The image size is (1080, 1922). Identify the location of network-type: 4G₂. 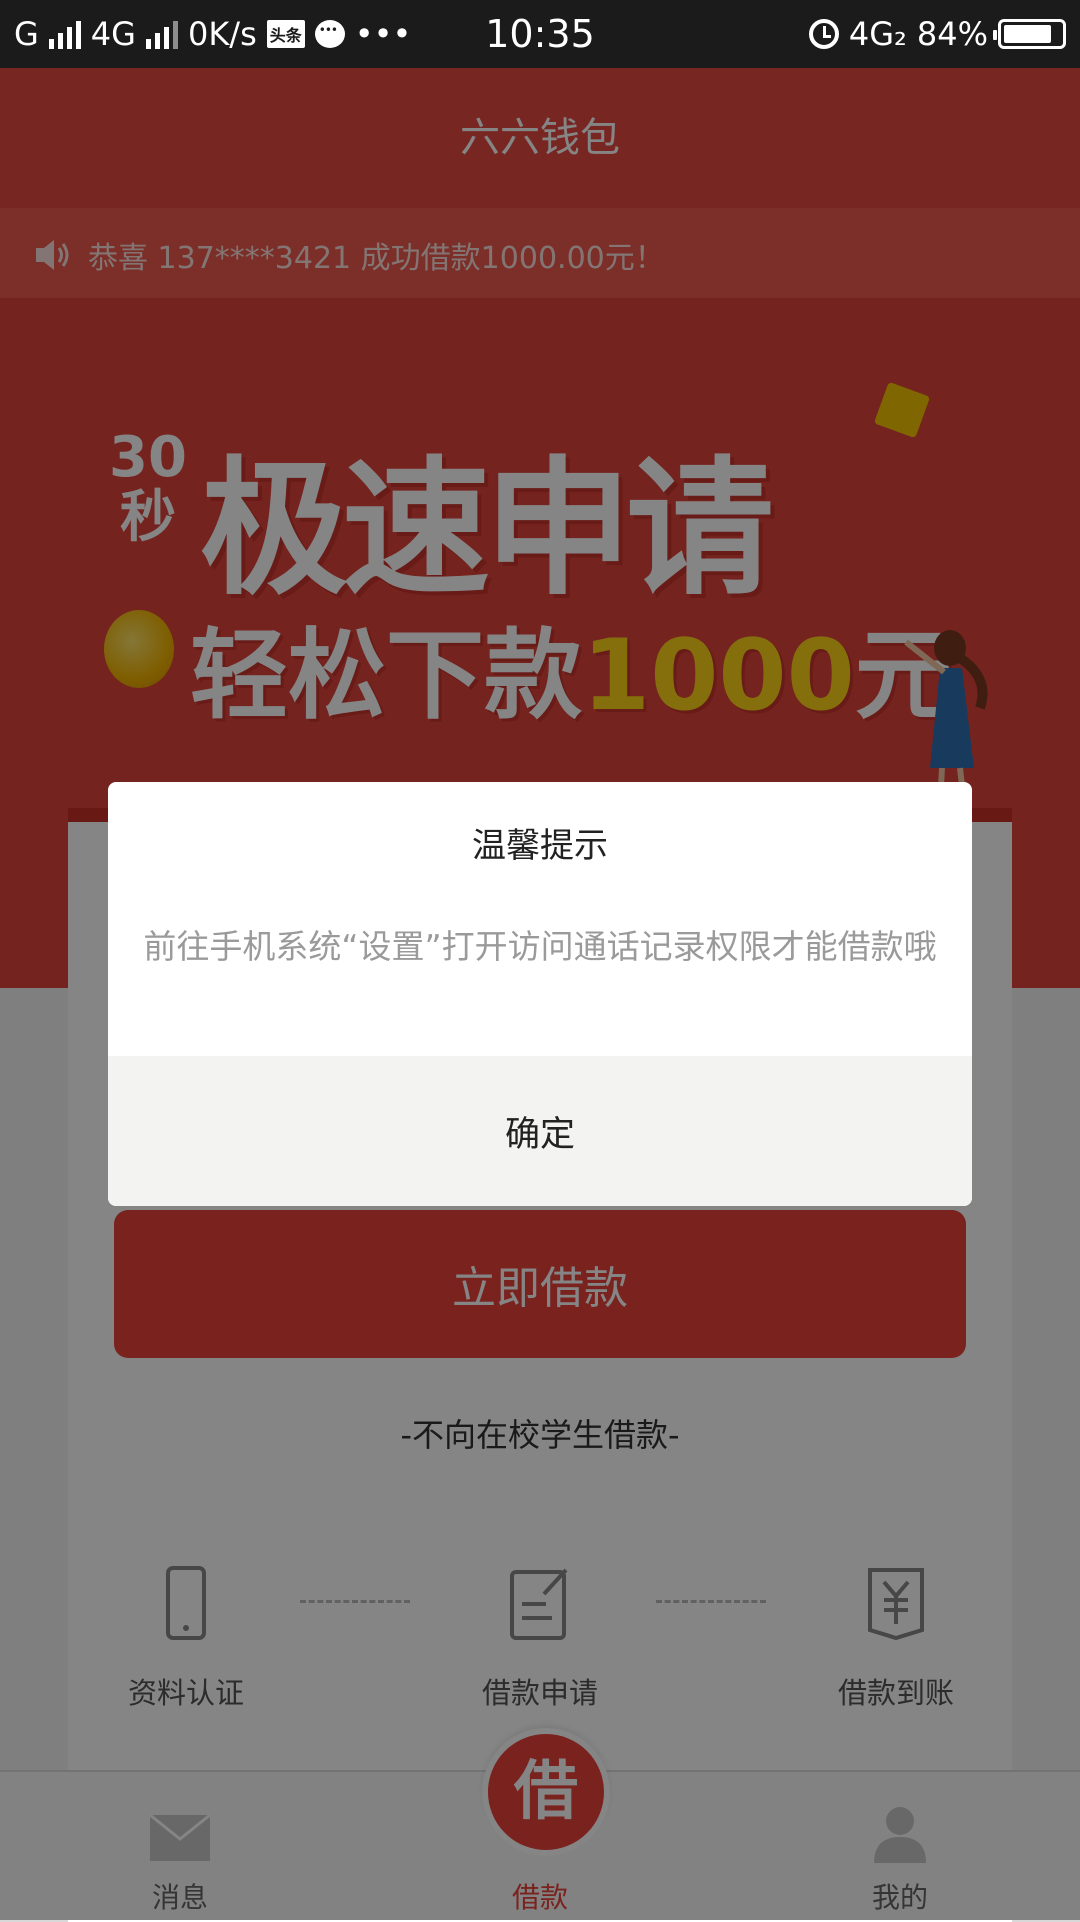
(877, 34).